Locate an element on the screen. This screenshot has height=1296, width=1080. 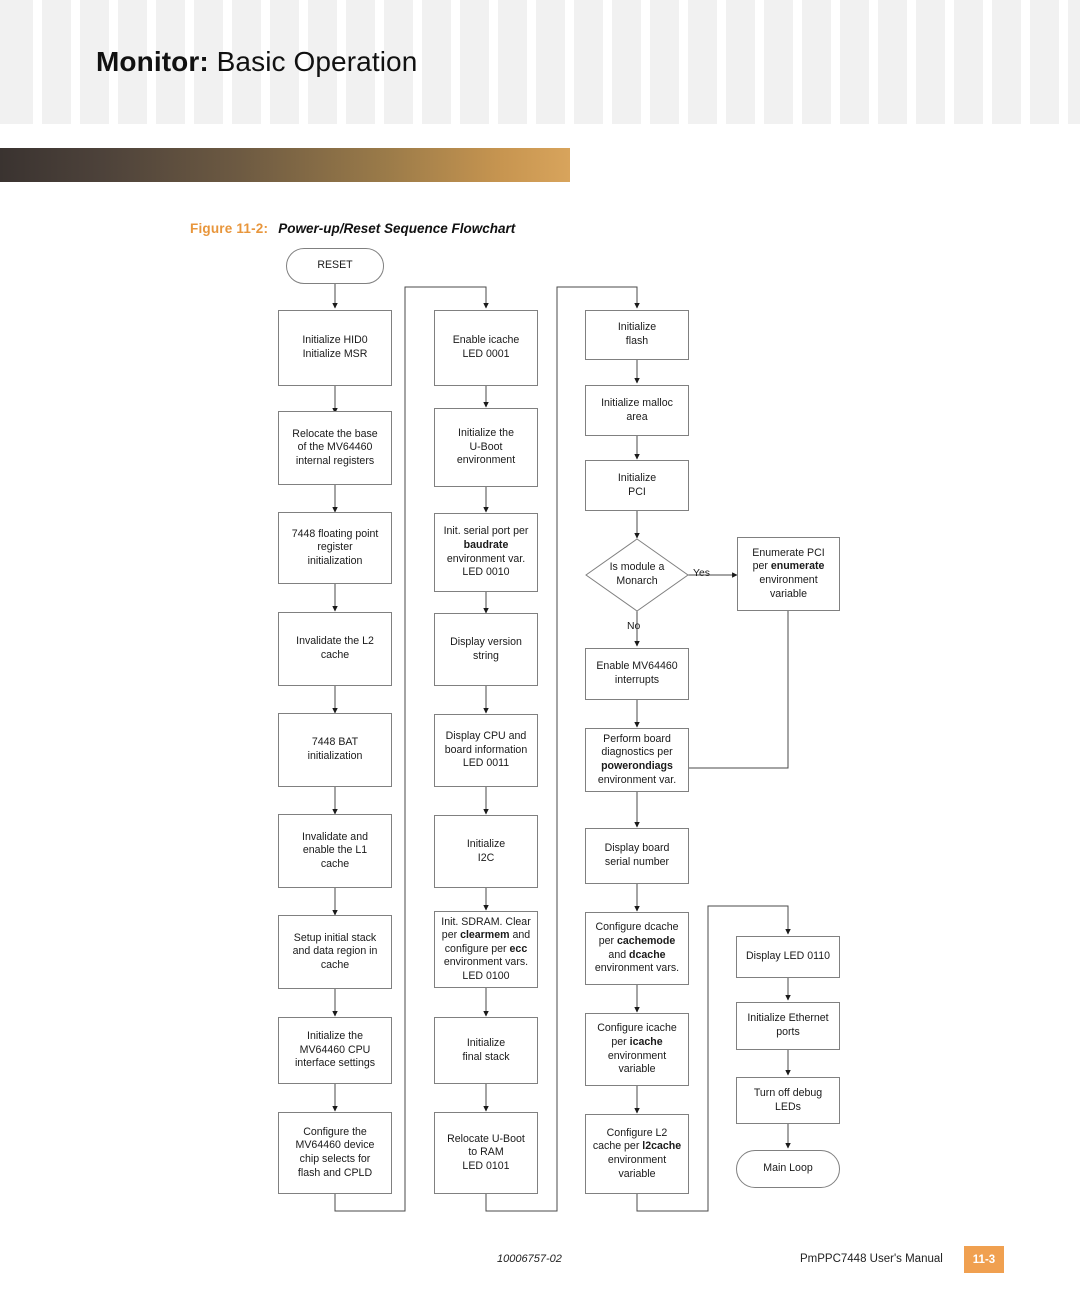
node-enable-icache: Enable icache LED 0001 is located at coordinates (486, 348).